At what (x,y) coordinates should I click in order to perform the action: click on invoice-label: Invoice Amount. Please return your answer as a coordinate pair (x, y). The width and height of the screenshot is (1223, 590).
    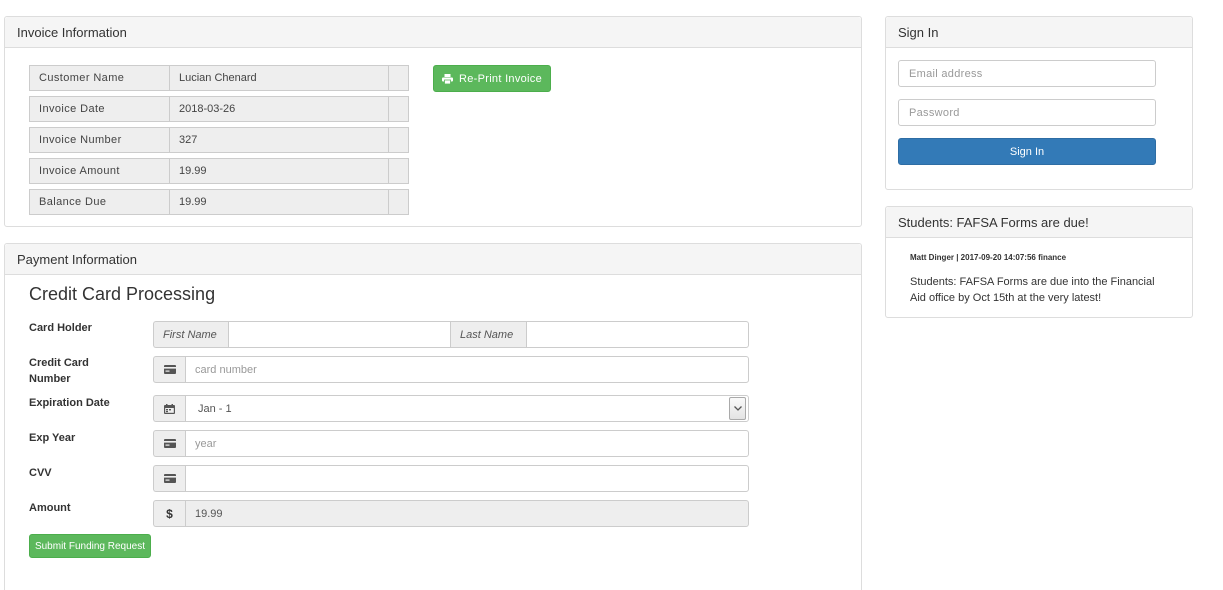
    Looking at the image, I should click on (99, 171).